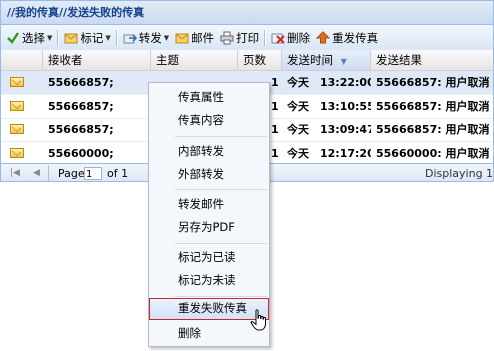 This screenshot has height=351, width=494. I want to click on menu-item-save-pdf: 另存为PDF, so click(209, 227).